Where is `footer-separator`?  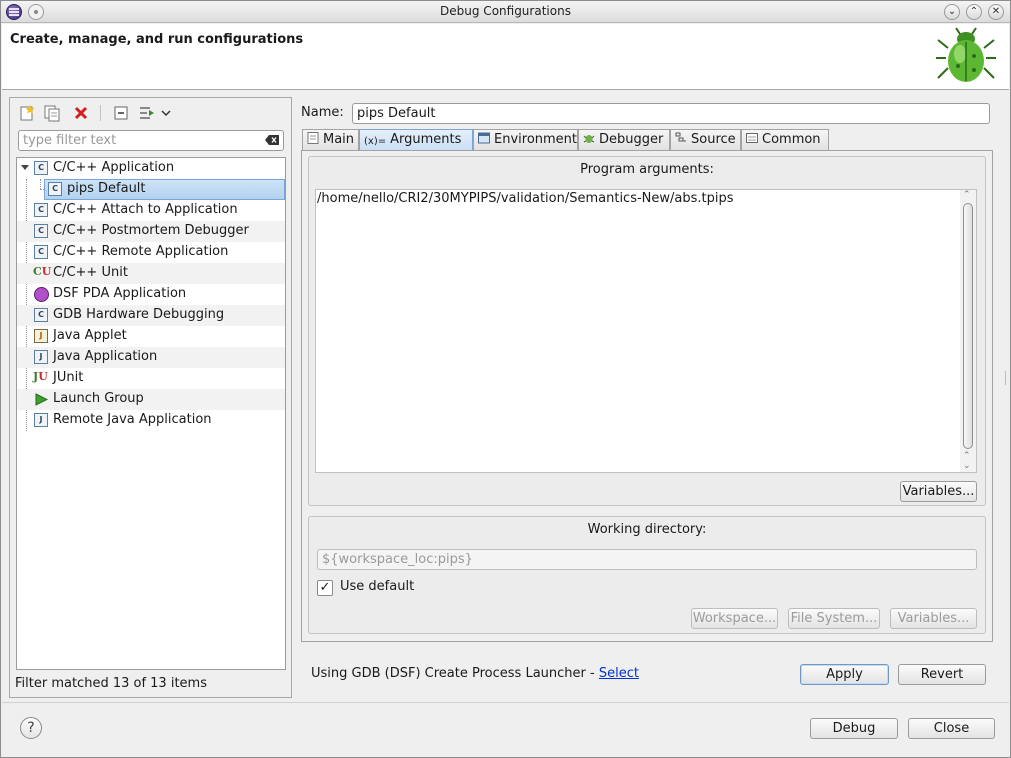
footer-separator is located at coordinates (505, 702).